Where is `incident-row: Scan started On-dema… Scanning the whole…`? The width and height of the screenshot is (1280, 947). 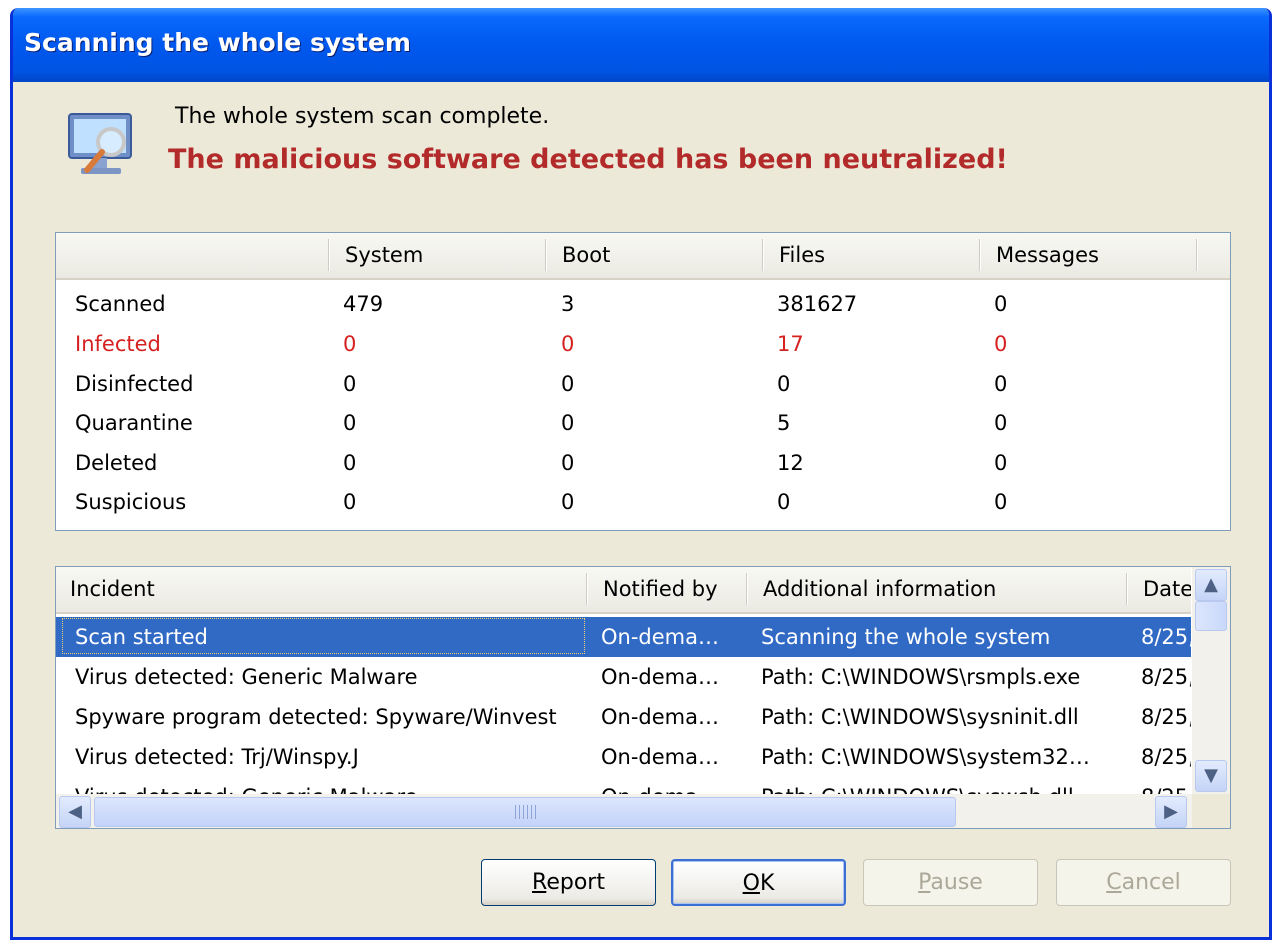
incident-row: Scan started On-dema… Scanning the whole… is located at coordinates (623, 637).